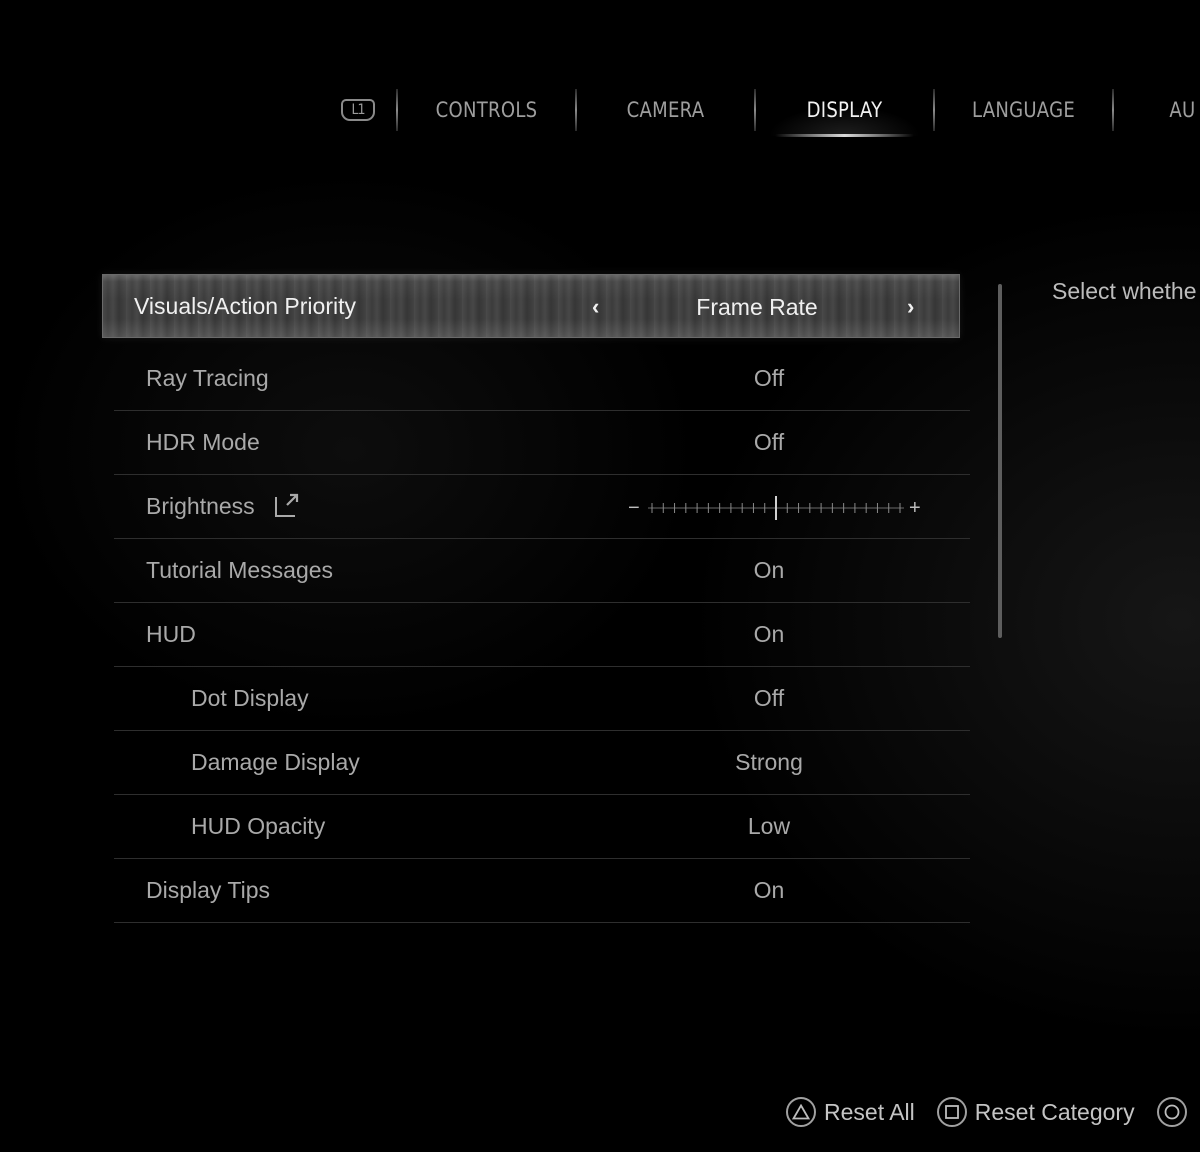  Describe the element at coordinates (542, 571) in the screenshot. I see `setting-tutorial-messages: Tutorial Messages On` at that location.